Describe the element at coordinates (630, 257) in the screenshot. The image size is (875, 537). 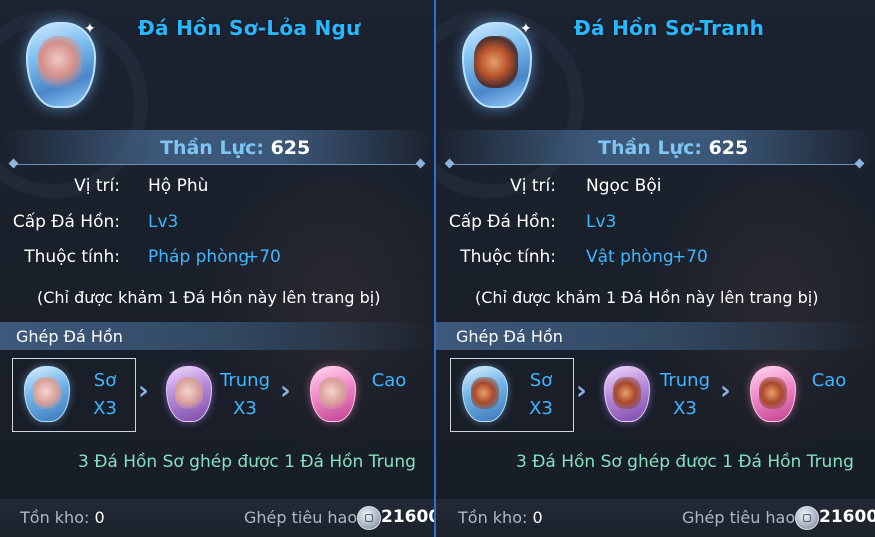
I see `attribute-name: Vật phòng` at that location.